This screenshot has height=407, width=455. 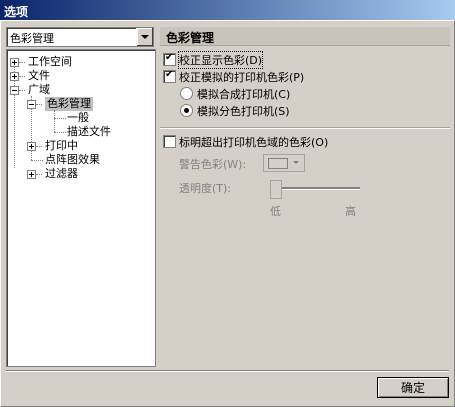 I want to click on simulate-separation-label: 模拟分色打印机(S), so click(x=243, y=111).